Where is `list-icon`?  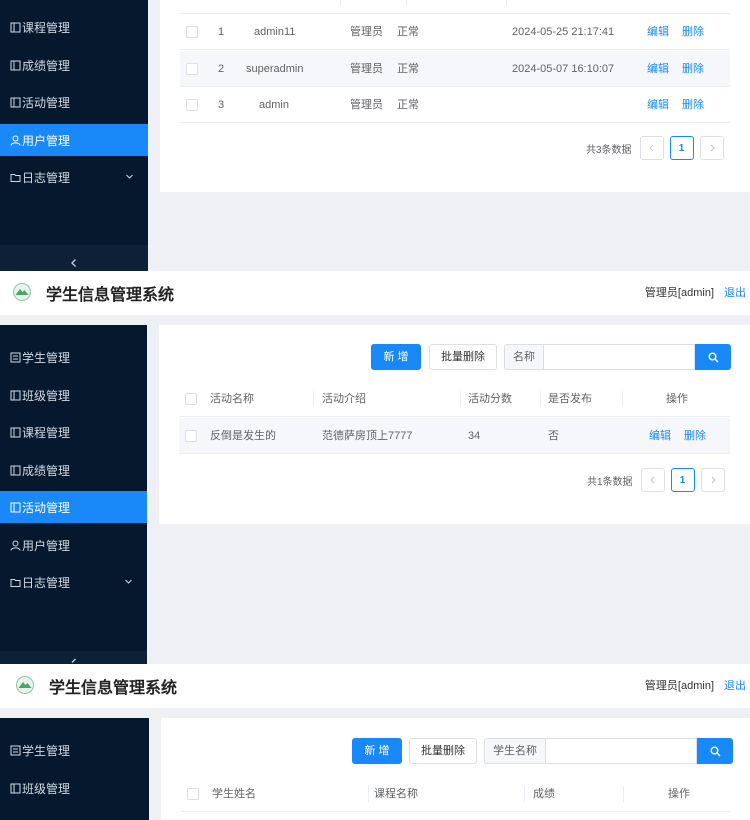
list-icon is located at coordinates (11, 750).